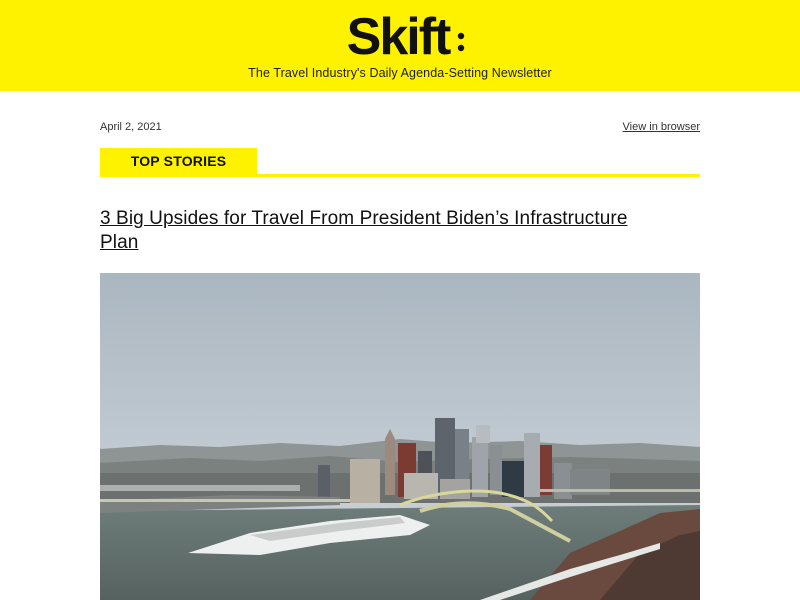 The width and height of the screenshot is (800, 600). I want to click on view-in-browser-link: View in browser, so click(661, 127).